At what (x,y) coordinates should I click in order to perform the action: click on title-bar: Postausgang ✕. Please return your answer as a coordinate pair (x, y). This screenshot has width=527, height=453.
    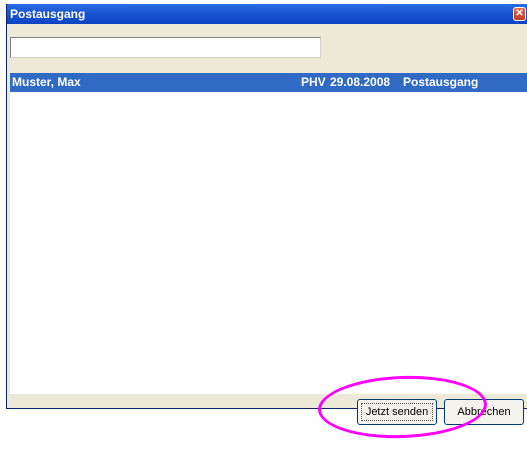
    Looking at the image, I should click on (267, 14).